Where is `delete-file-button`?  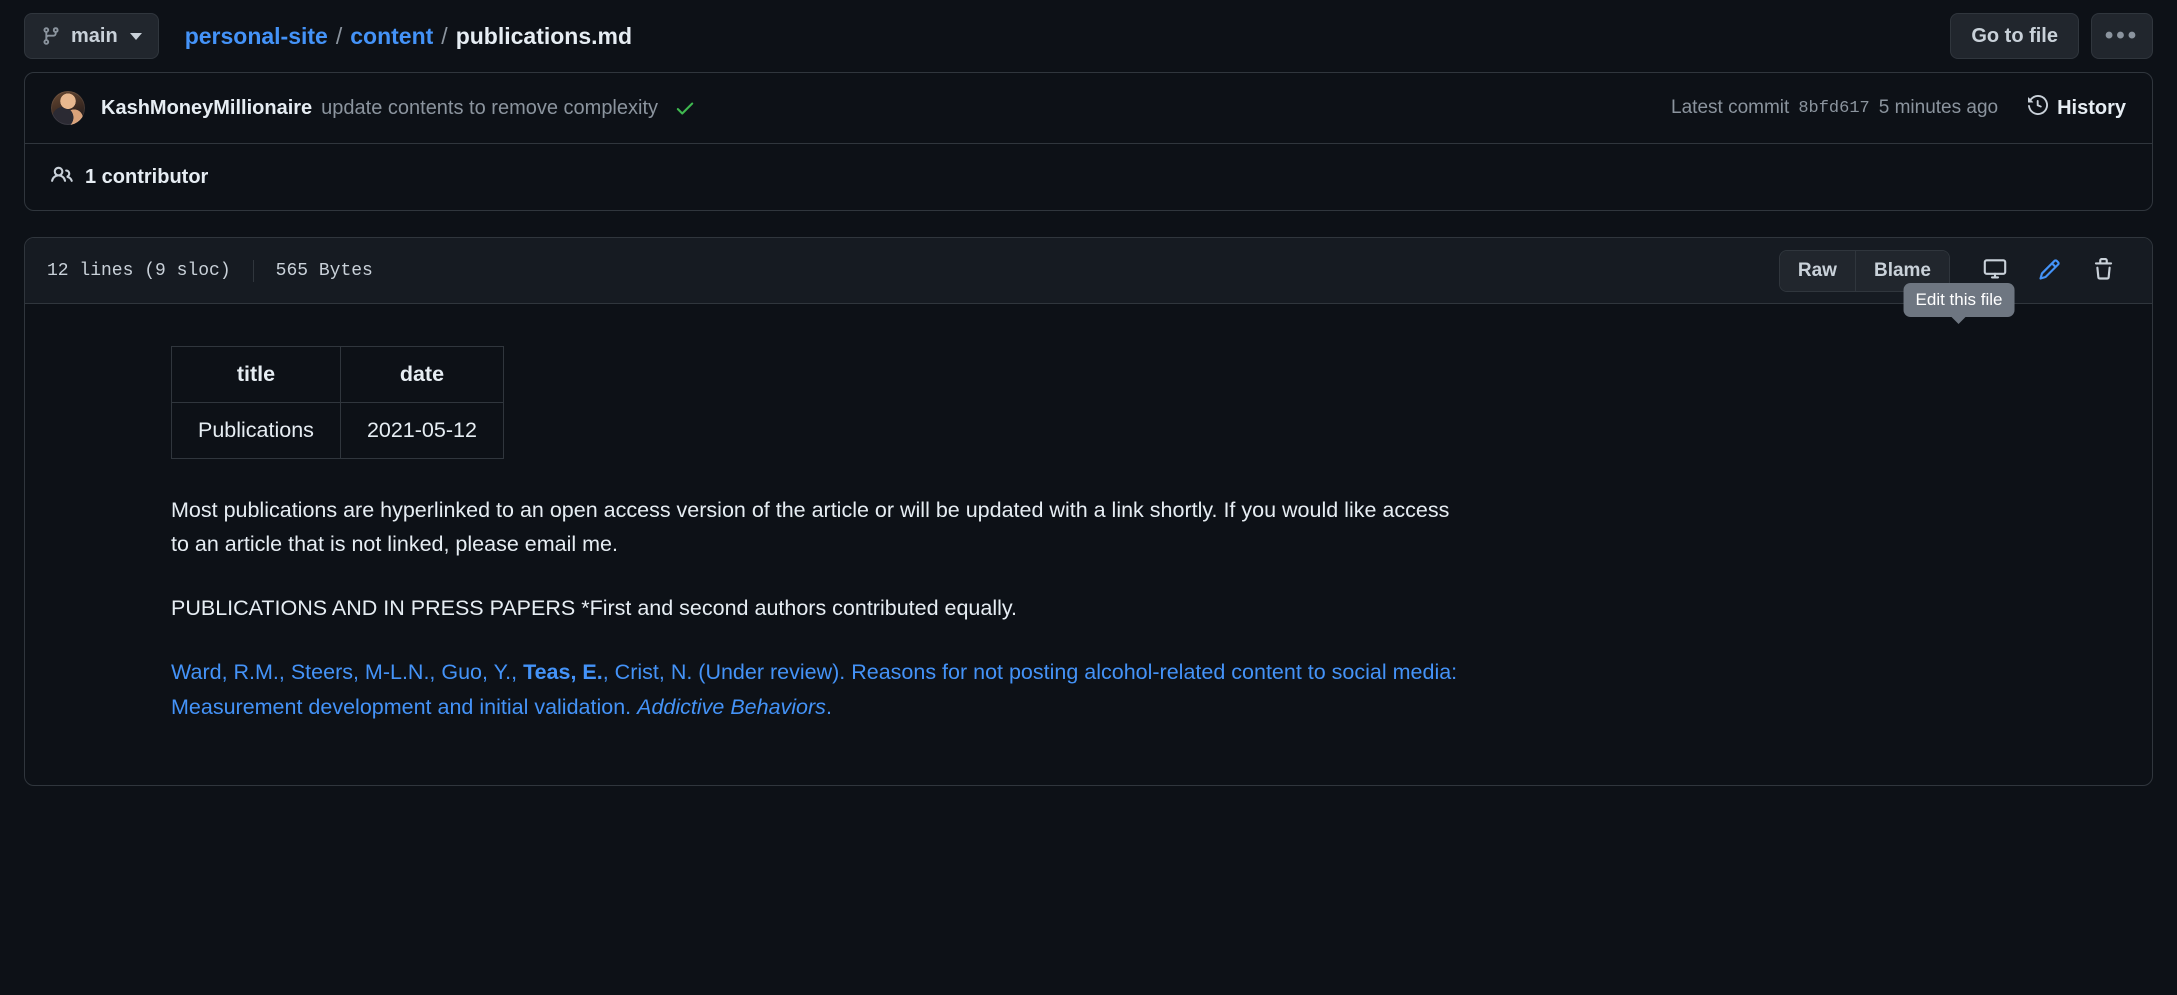
delete-file-button is located at coordinates (2103, 271).